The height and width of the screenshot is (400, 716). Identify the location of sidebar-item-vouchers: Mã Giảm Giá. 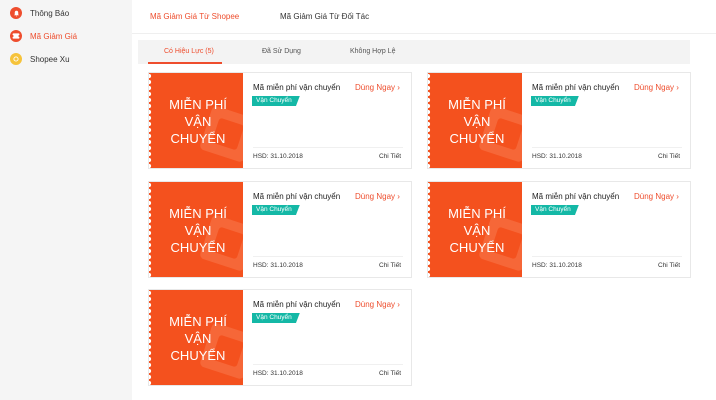
(43, 36).